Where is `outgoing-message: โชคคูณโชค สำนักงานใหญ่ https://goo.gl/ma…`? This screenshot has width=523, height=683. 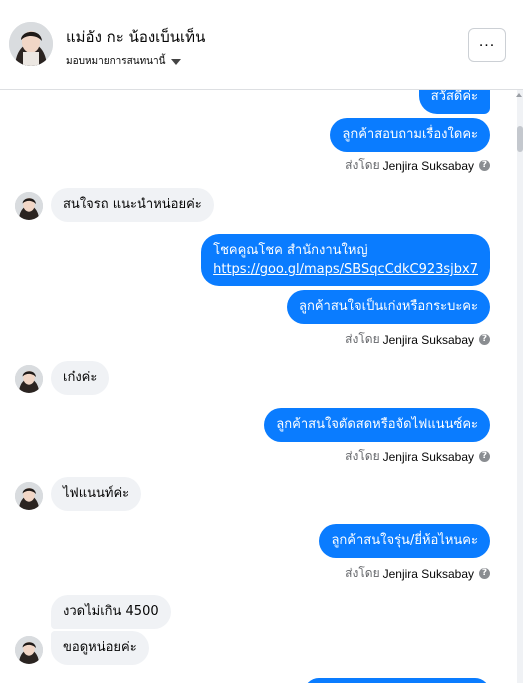
outgoing-message: โชคคูณโชค สำนักงานใหญ่ https://goo.gl/ma… is located at coordinates (345, 260).